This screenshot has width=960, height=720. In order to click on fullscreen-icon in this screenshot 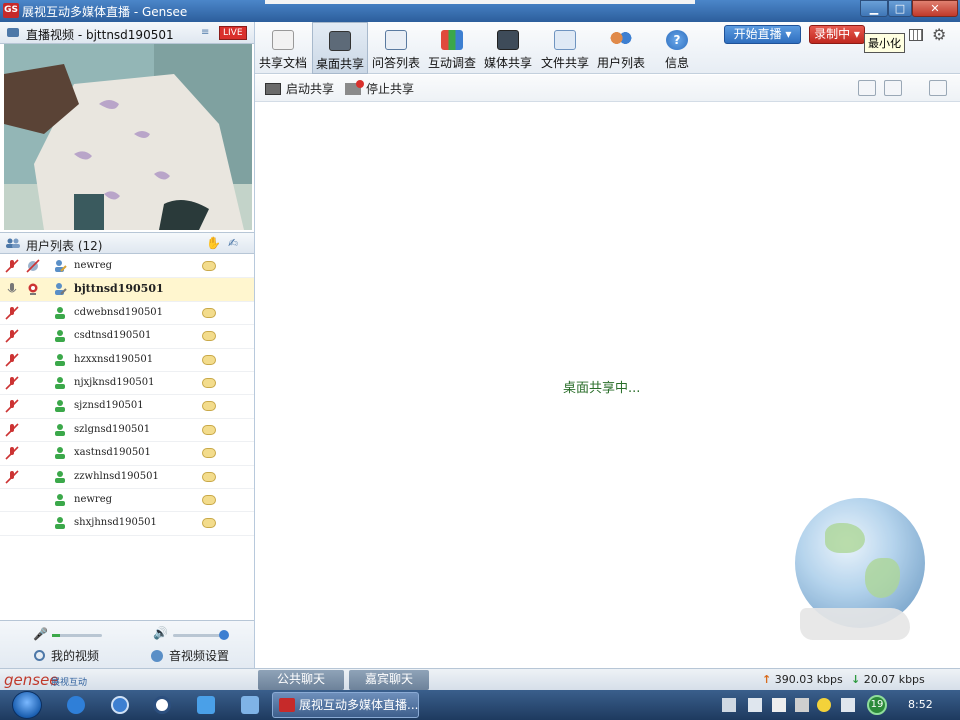, I will do `click(938, 88)`.